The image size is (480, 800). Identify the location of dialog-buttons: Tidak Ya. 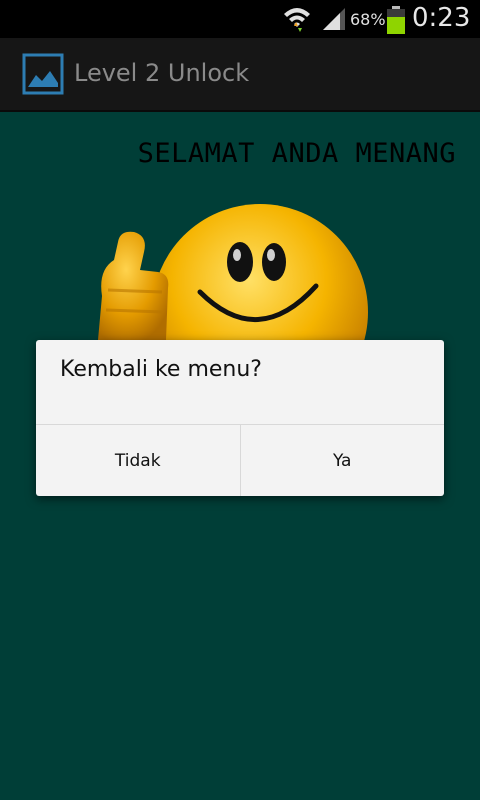
(240, 460).